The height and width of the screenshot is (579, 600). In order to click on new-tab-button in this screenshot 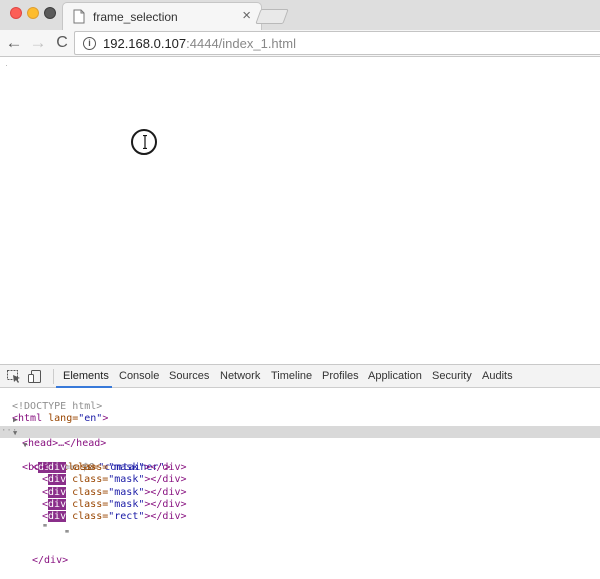, I will do `click(272, 16)`.